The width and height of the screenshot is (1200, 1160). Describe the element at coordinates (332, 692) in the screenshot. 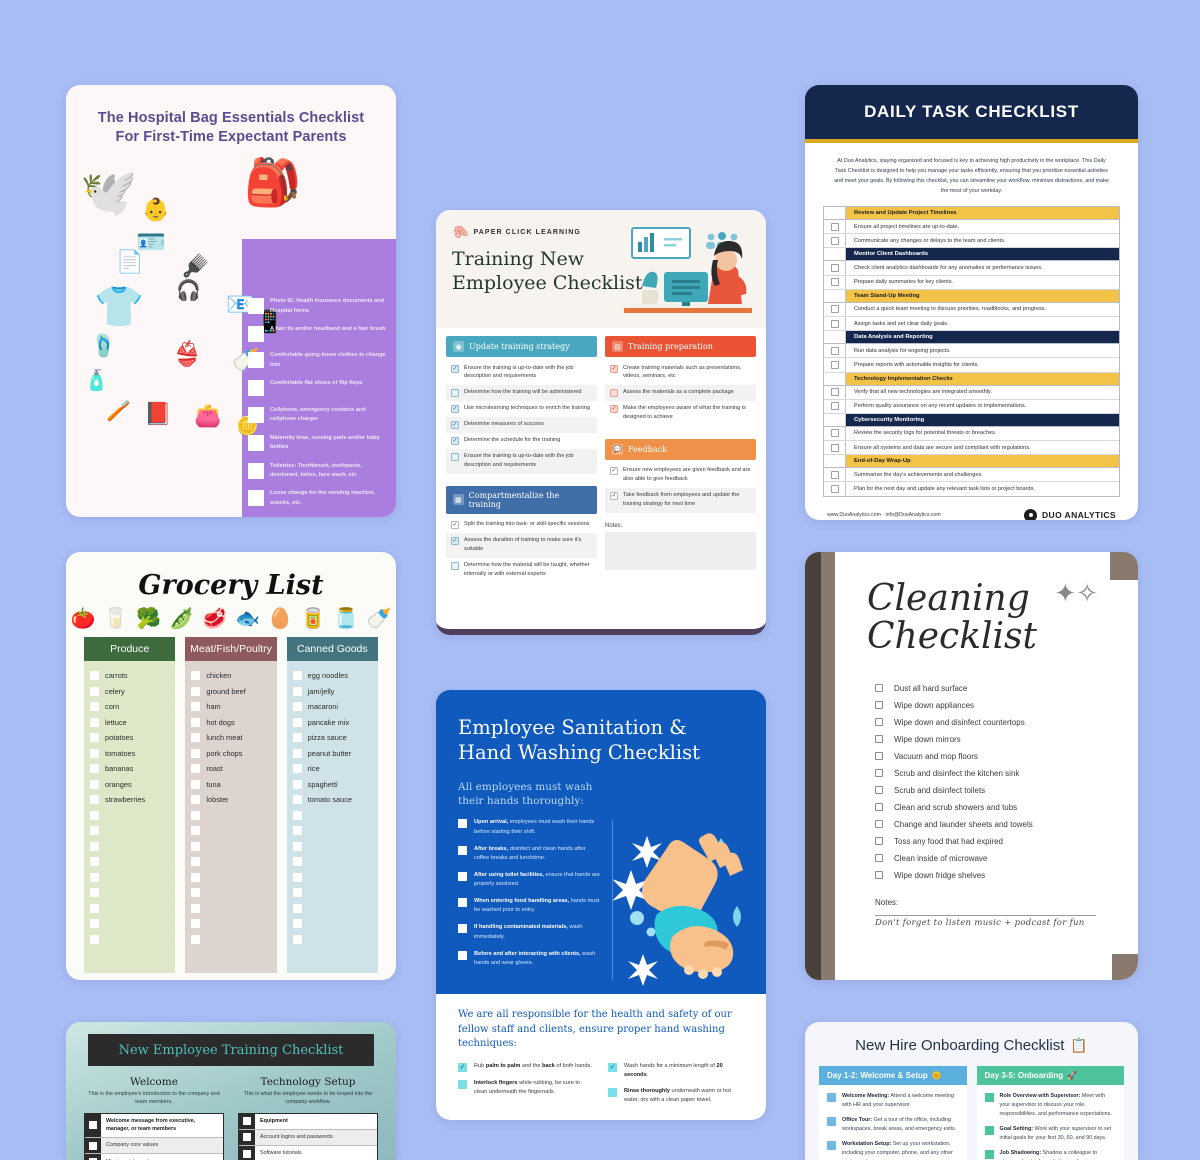

I see `list-item: jam/jelly` at that location.